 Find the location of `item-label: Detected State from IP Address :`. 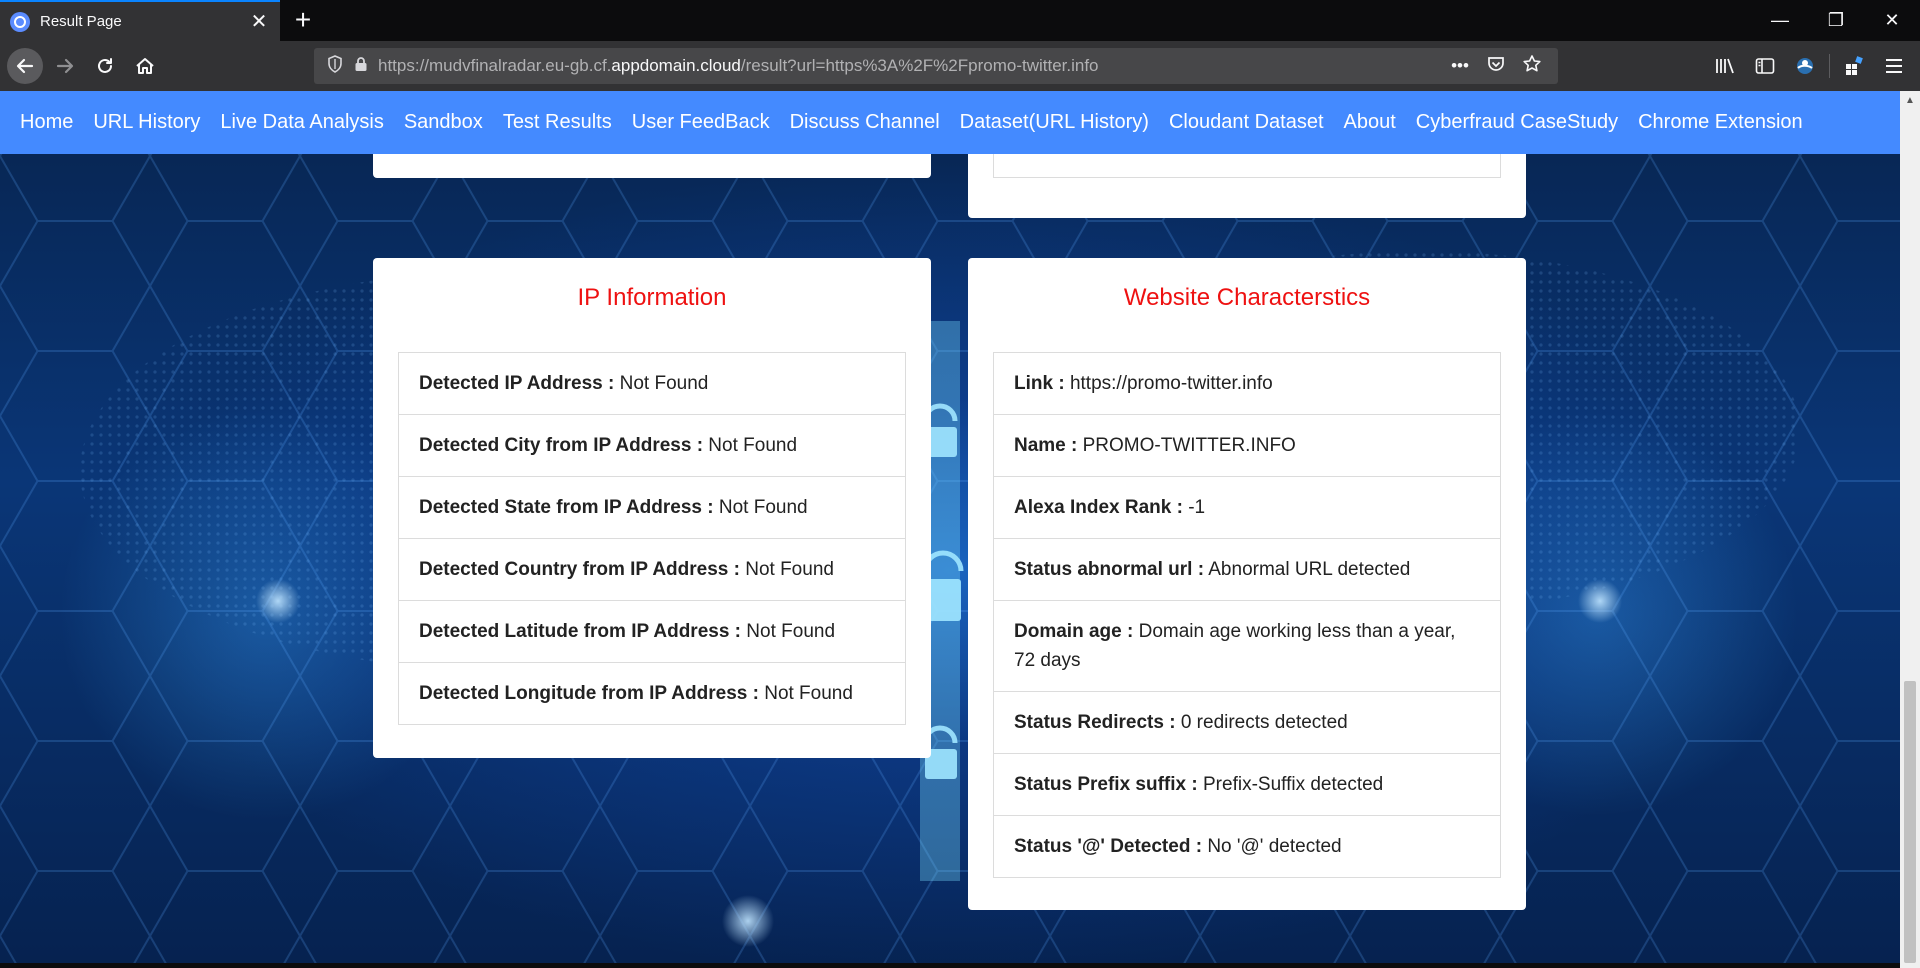

item-label: Detected State from IP Address : is located at coordinates (566, 507).